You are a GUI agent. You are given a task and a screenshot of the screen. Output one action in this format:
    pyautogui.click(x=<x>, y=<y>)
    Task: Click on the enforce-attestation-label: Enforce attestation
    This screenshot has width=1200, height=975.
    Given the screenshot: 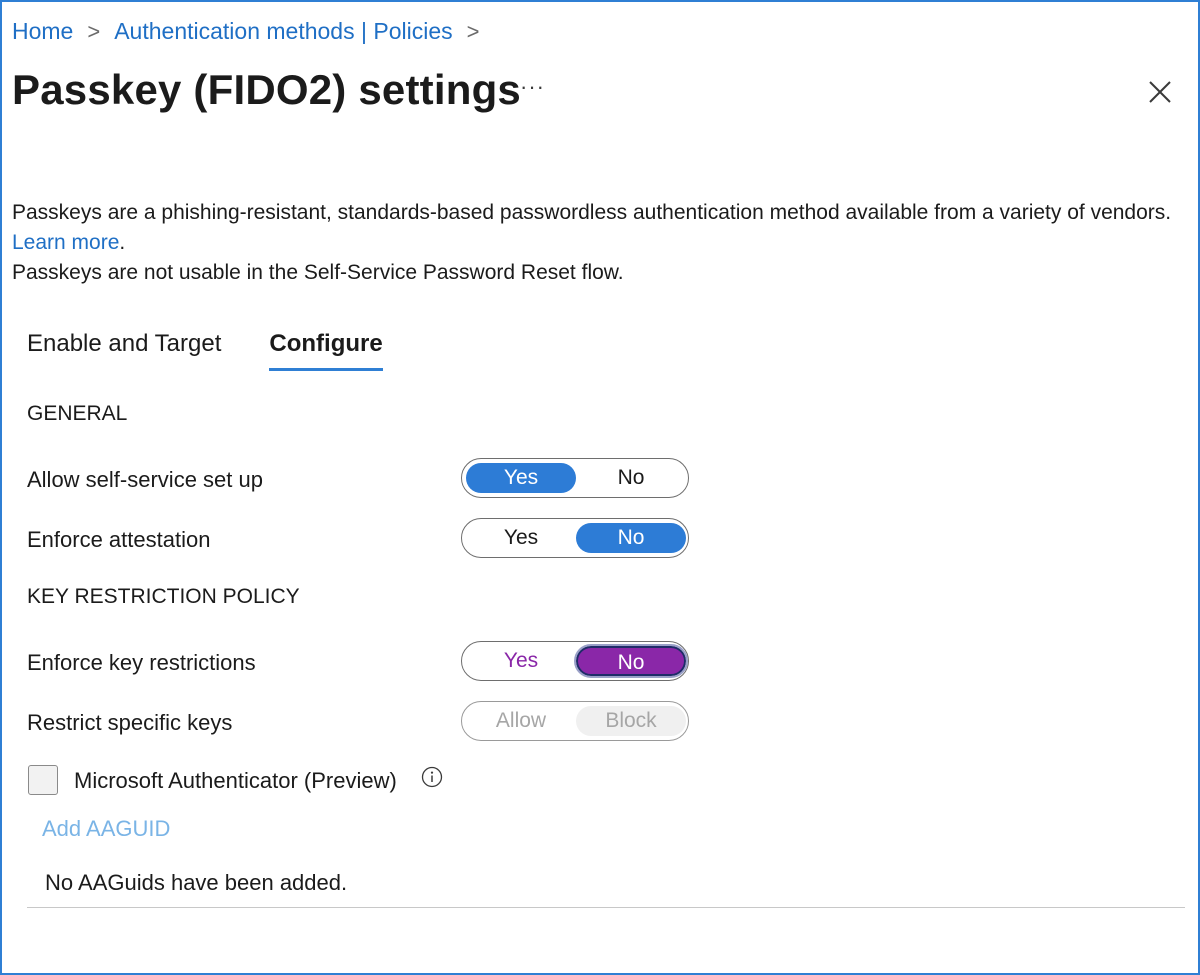 What is the action you would take?
    pyautogui.click(x=119, y=539)
    